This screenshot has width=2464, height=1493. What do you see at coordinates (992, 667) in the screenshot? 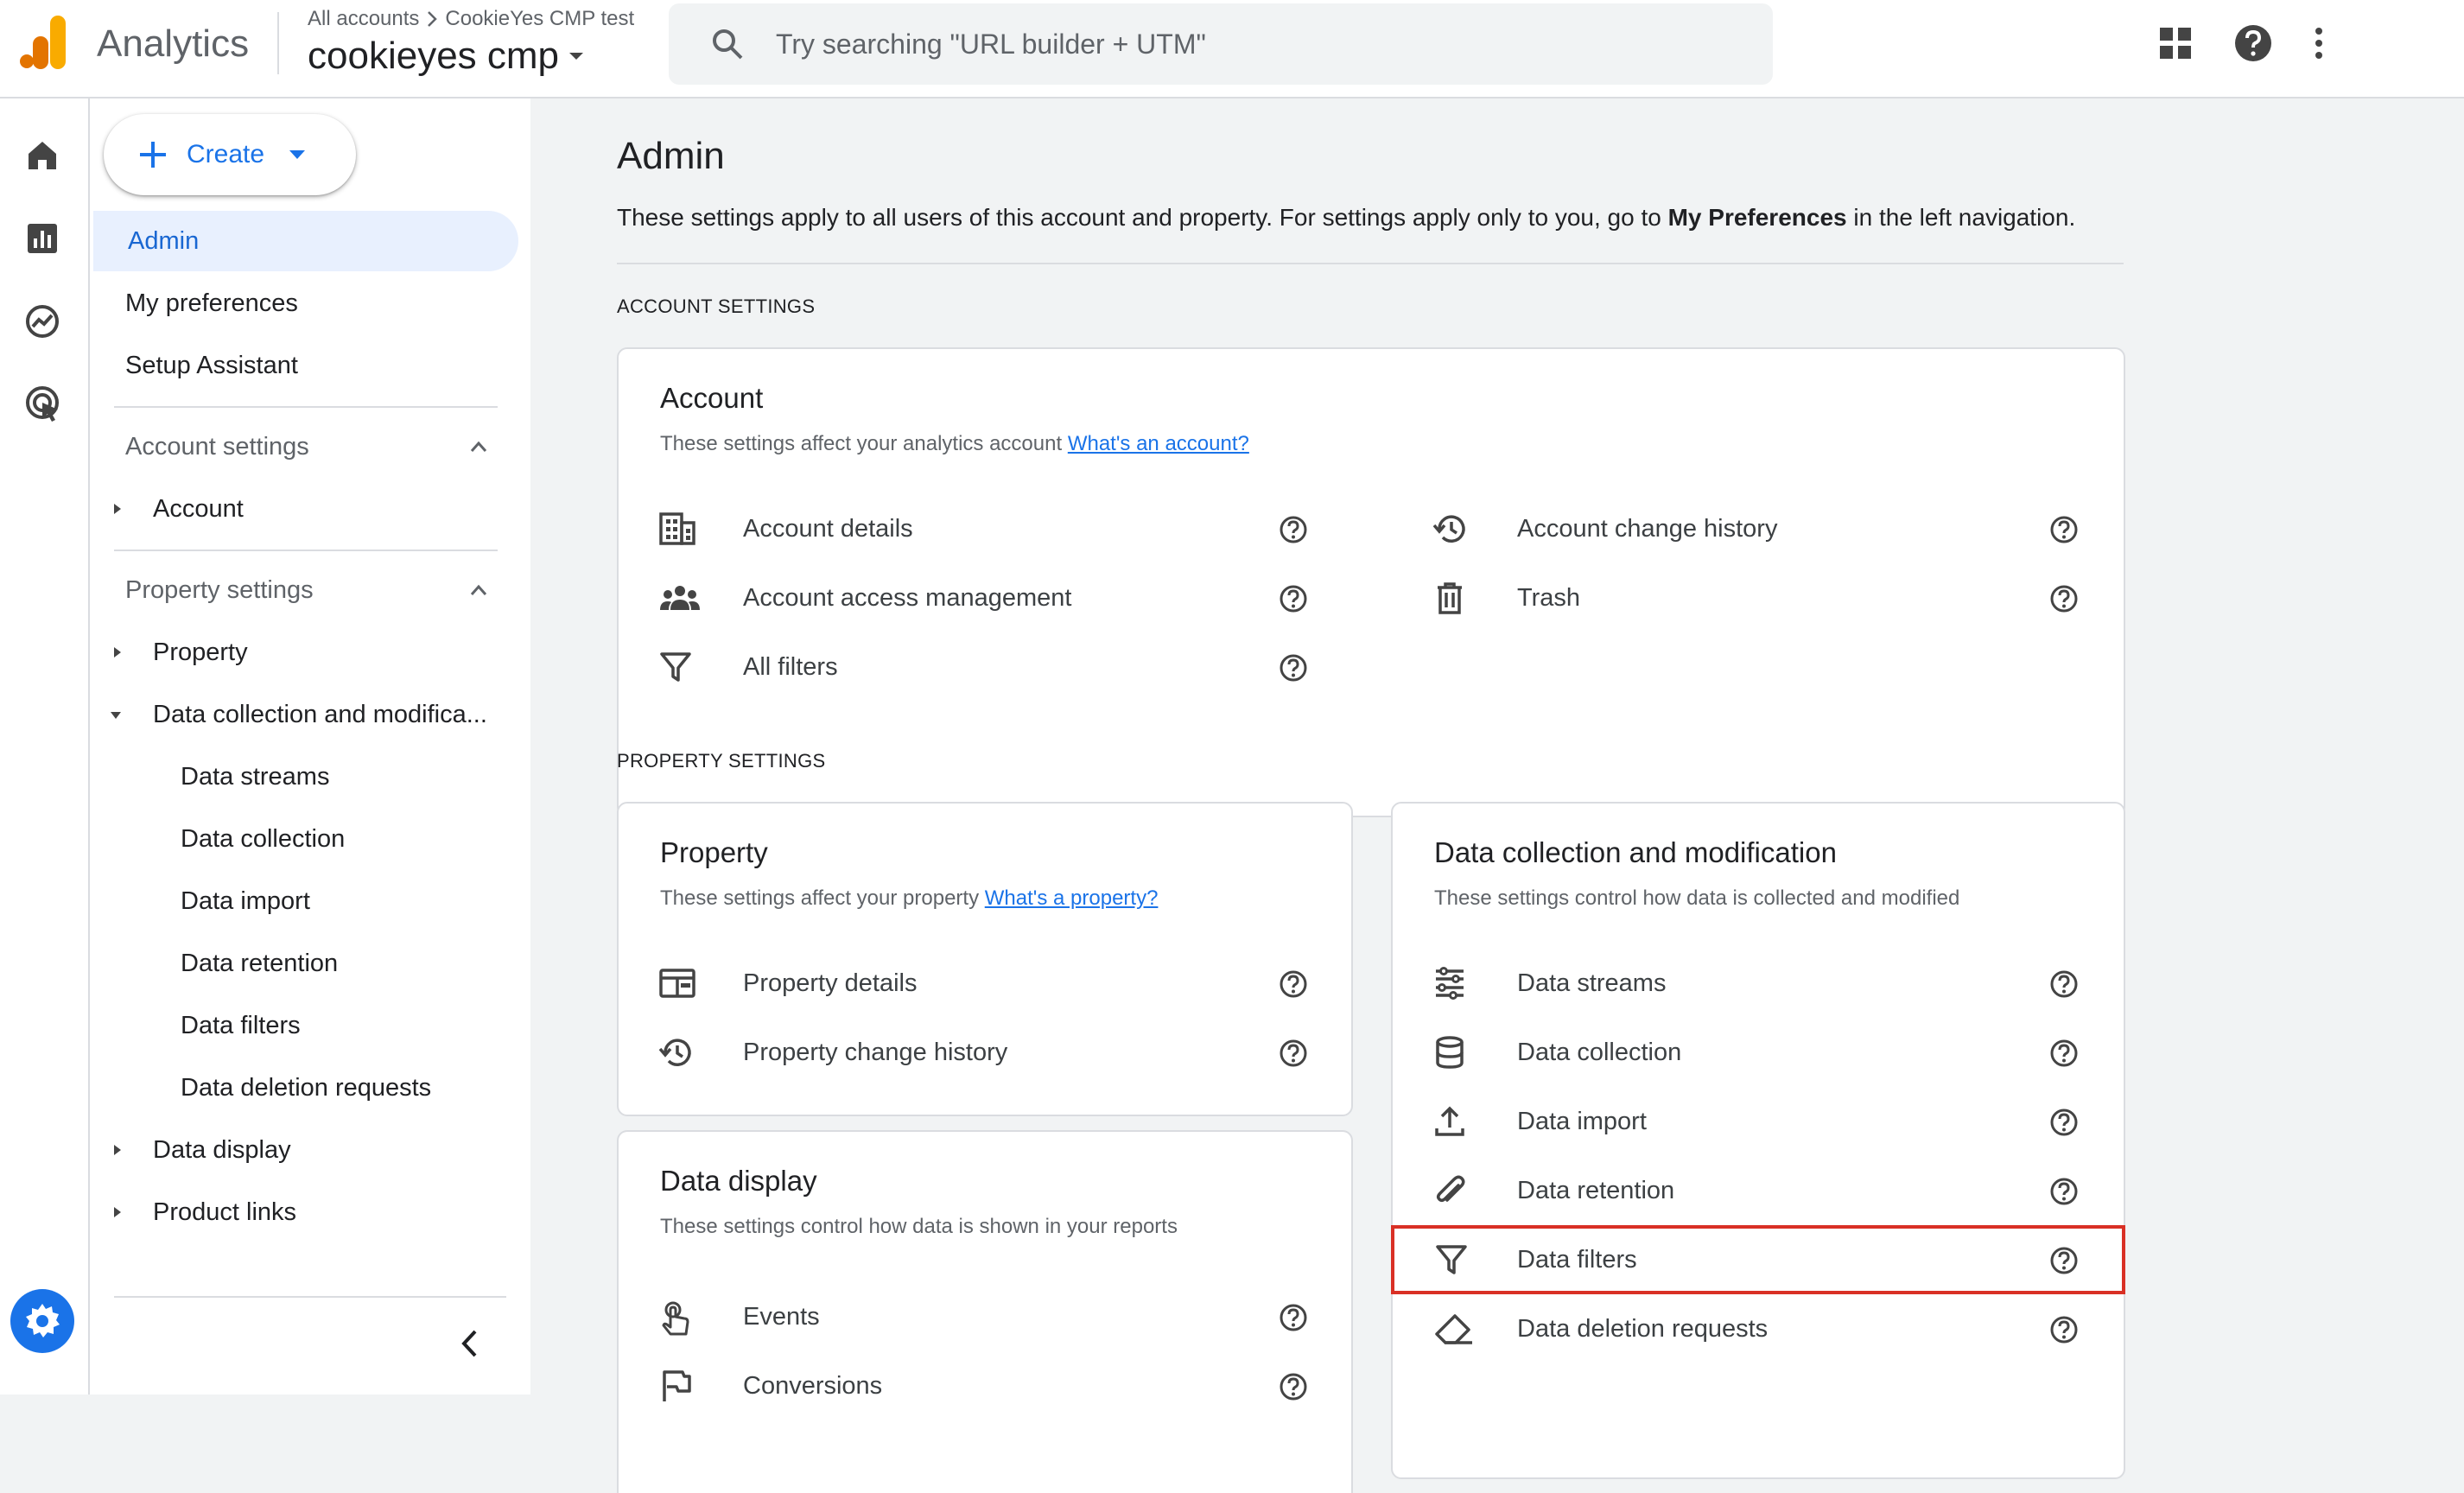
I see `row-all-filters: All filters` at bounding box center [992, 667].